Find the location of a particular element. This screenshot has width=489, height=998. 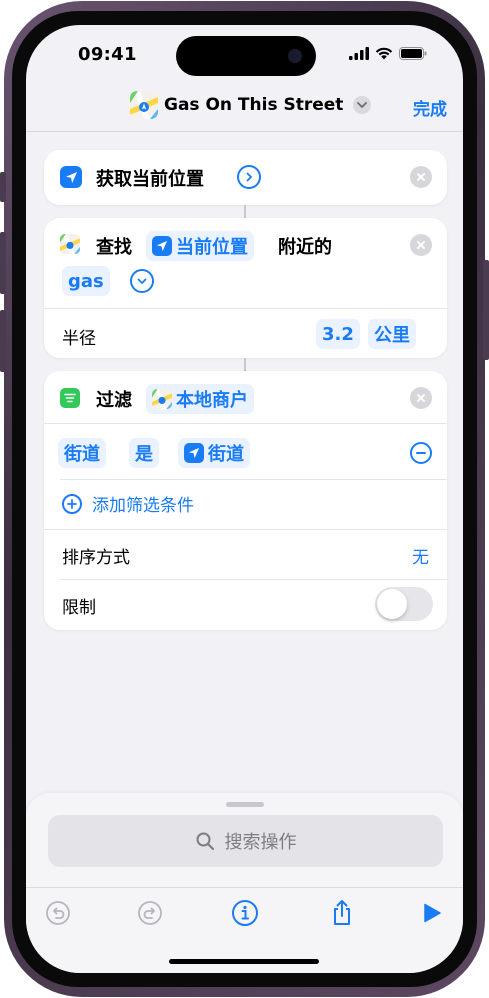

camera-icon is located at coordinates (295, 56).